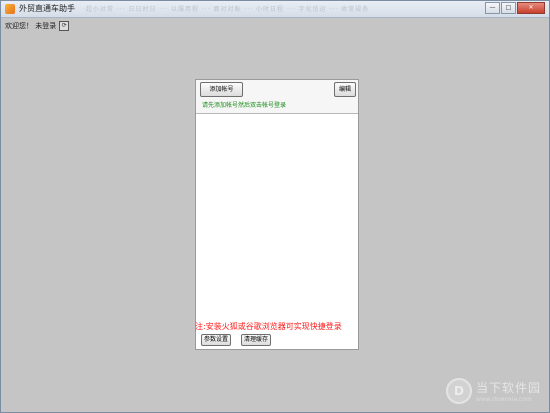  What do you see at coordinates (244, 105) in the screenshot?
I see `login-hint: 请先添加帐号然后双击帐号登录` at bounding box center [244, 105].